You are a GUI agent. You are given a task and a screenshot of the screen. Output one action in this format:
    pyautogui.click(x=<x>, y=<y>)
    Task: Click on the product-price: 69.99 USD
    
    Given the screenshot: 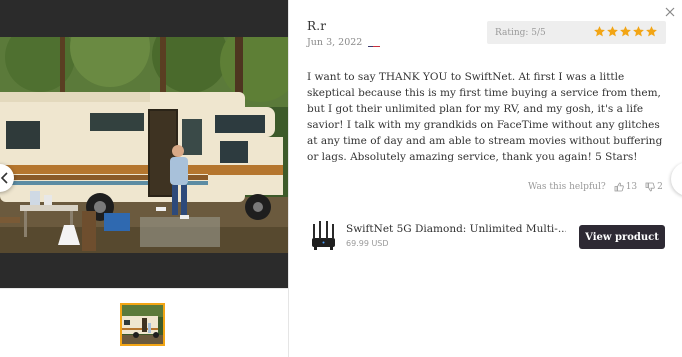 What is the action you would take?
    pyautogui.click(x=367, y=243)
    